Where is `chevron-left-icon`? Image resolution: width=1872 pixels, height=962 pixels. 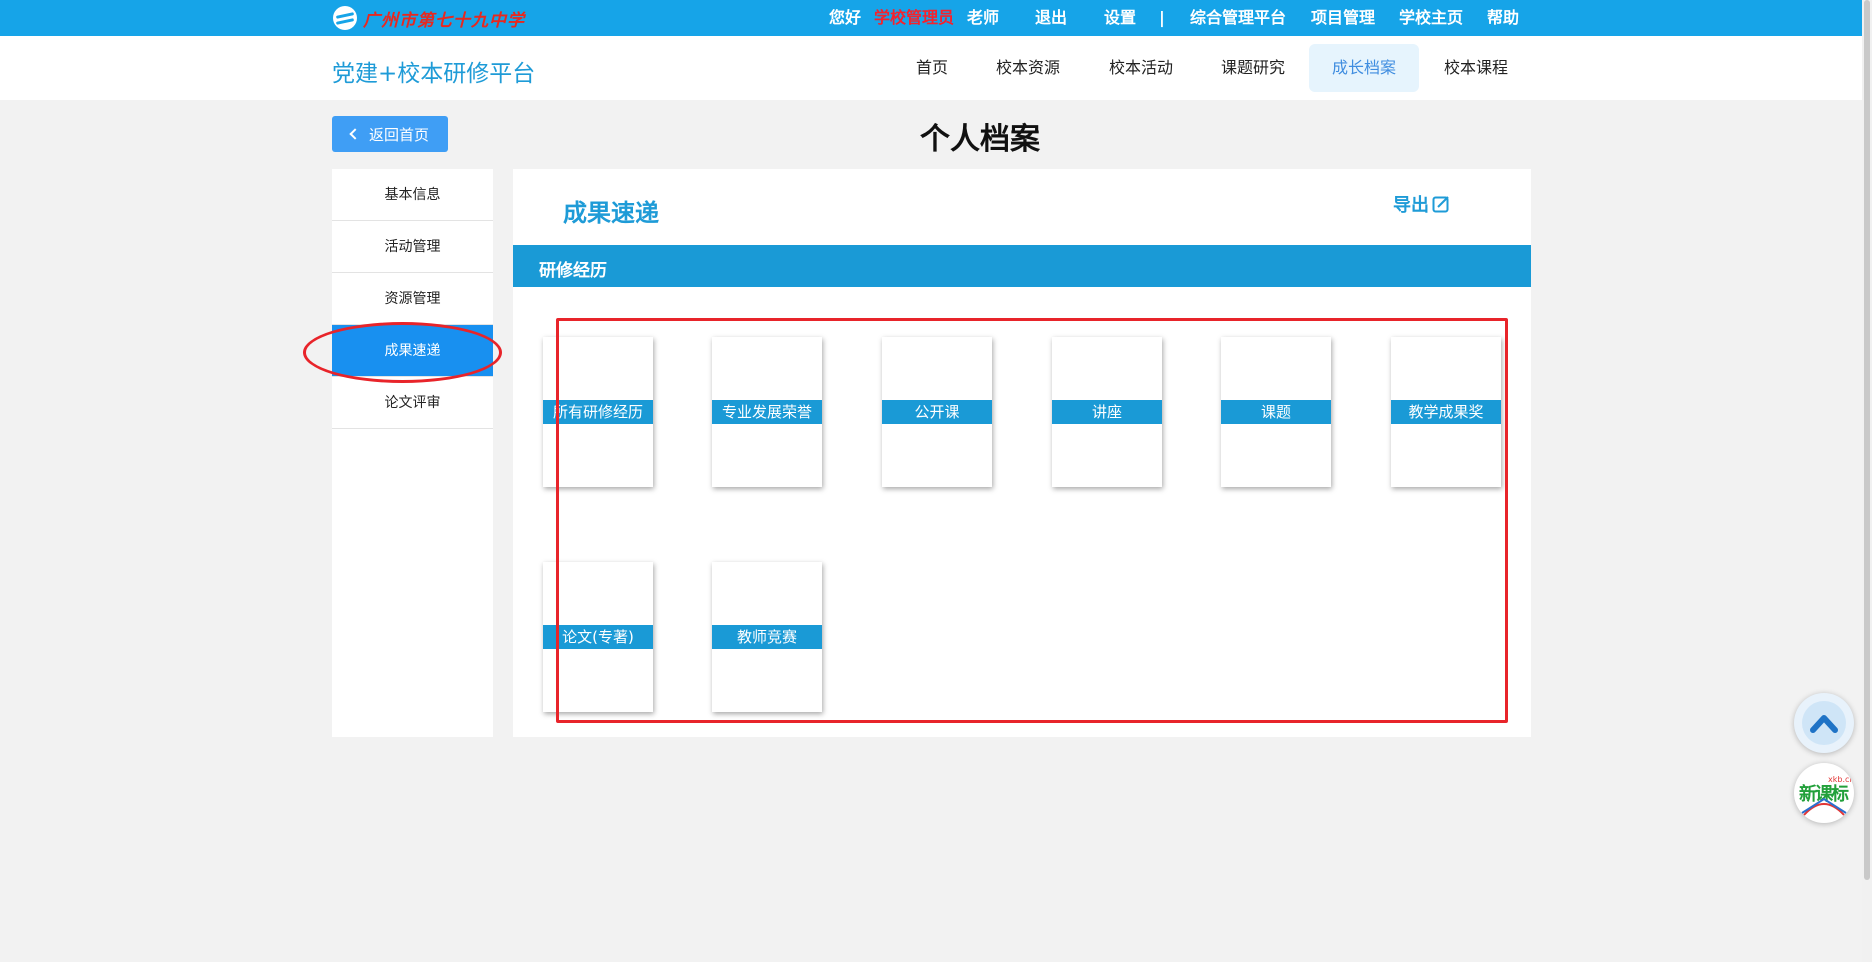 chevron-left-icon is located at coordinates (355, 134).